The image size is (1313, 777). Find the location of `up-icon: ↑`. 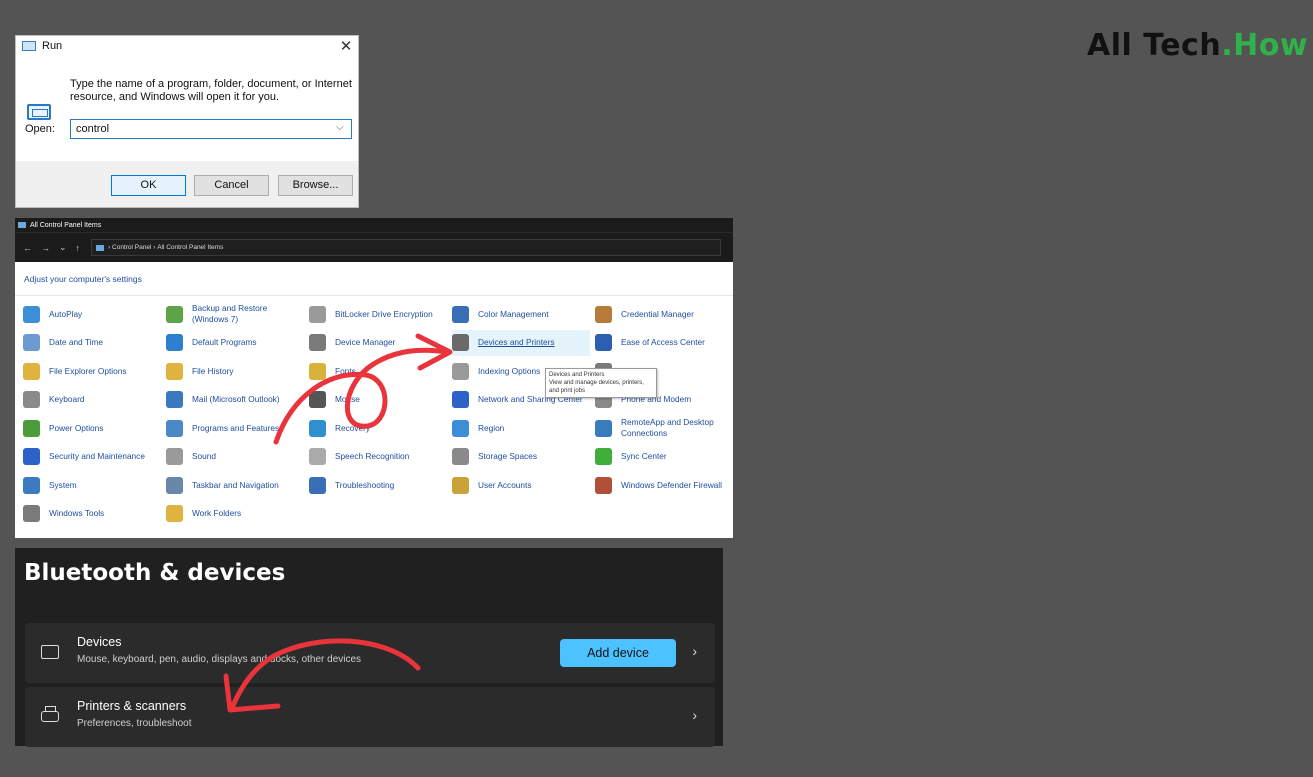

up-icon: ↑ is located at coordinates (78, 248).